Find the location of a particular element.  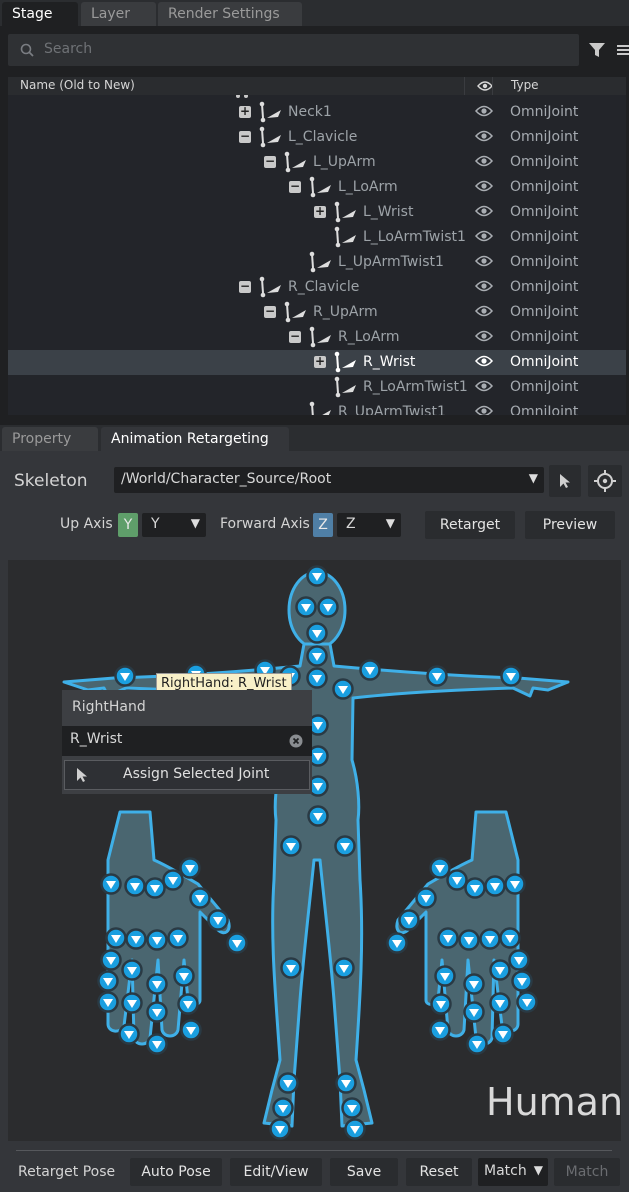

up-axis-dropdown: Y ▼ is located at coordinates (174, 525).